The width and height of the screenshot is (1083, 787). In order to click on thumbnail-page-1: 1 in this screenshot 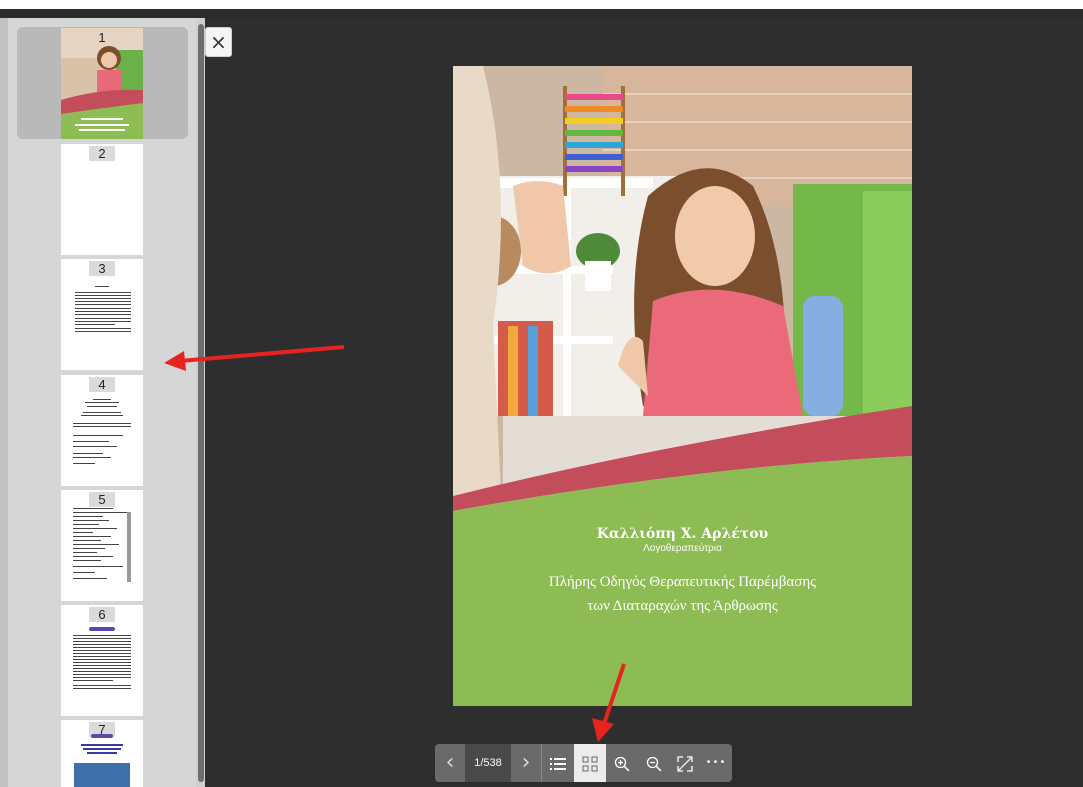, I will do `click(102, 83)`.